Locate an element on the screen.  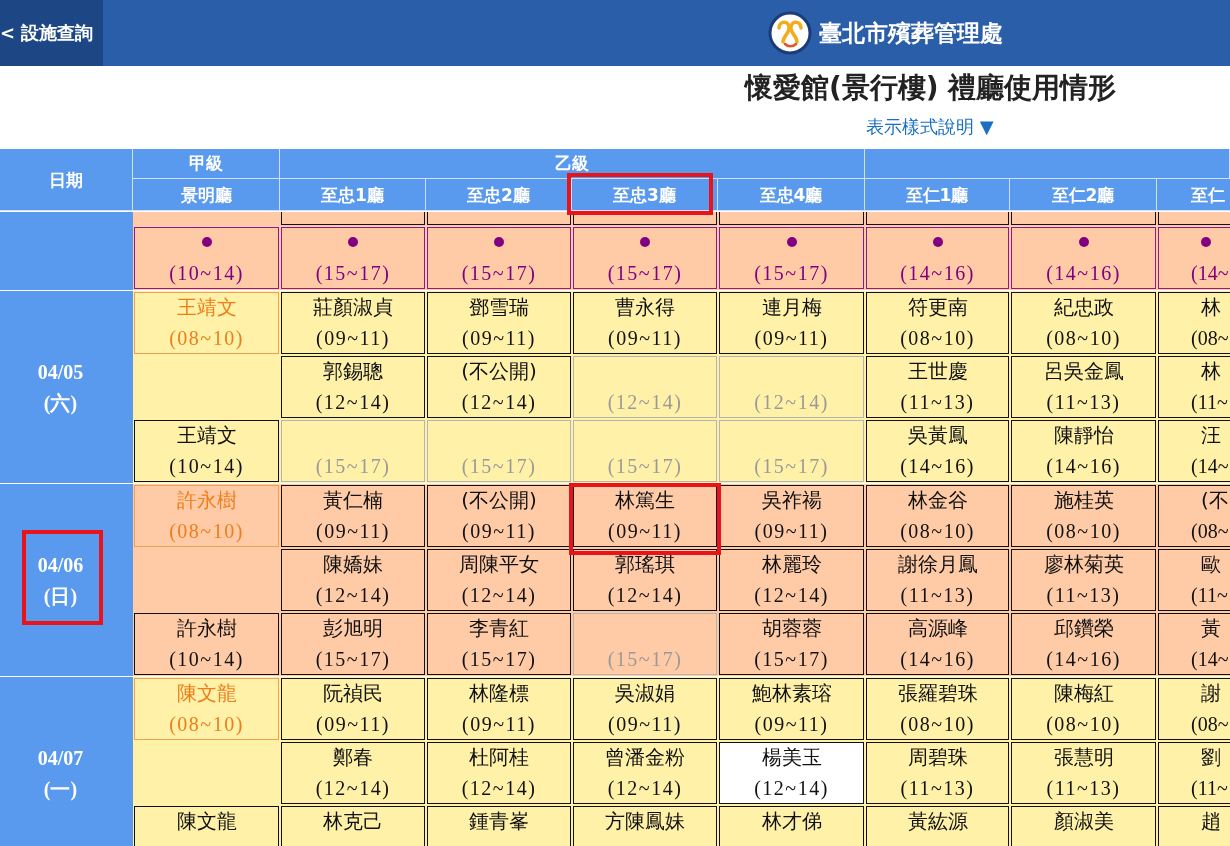
weekday-label: (六) is located at coordinates (60, 404).